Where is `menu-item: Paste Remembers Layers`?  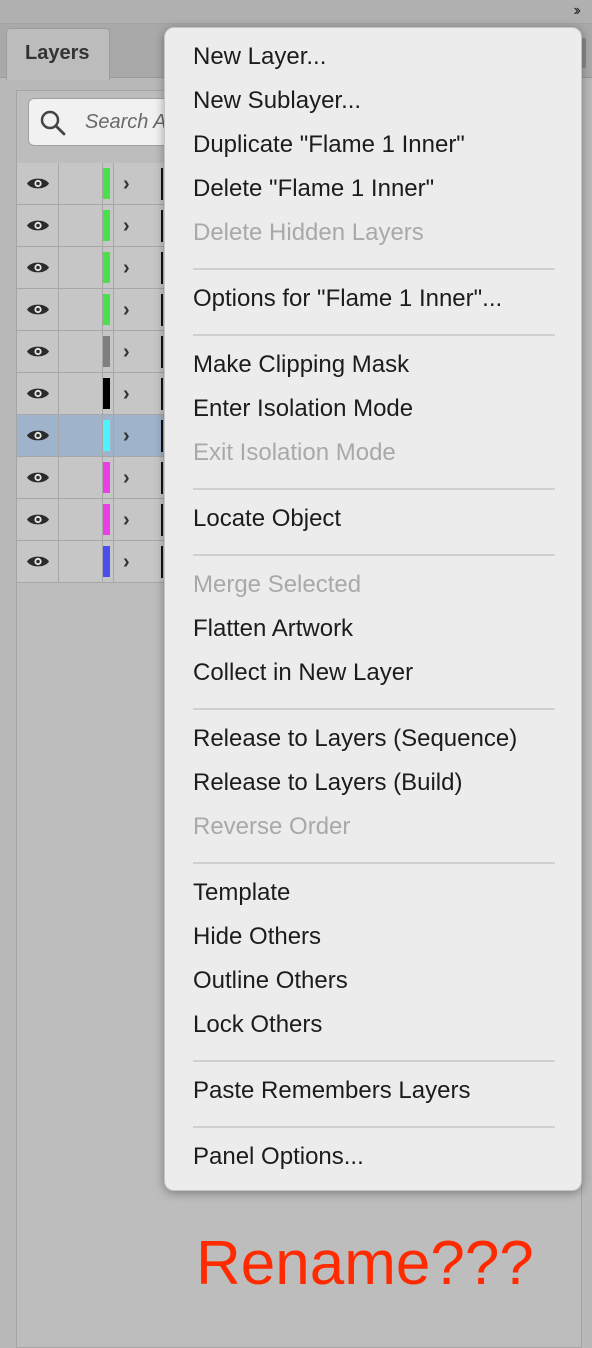
menu-item: Paste Remembers Layers is located at coordinates (331, 1095).